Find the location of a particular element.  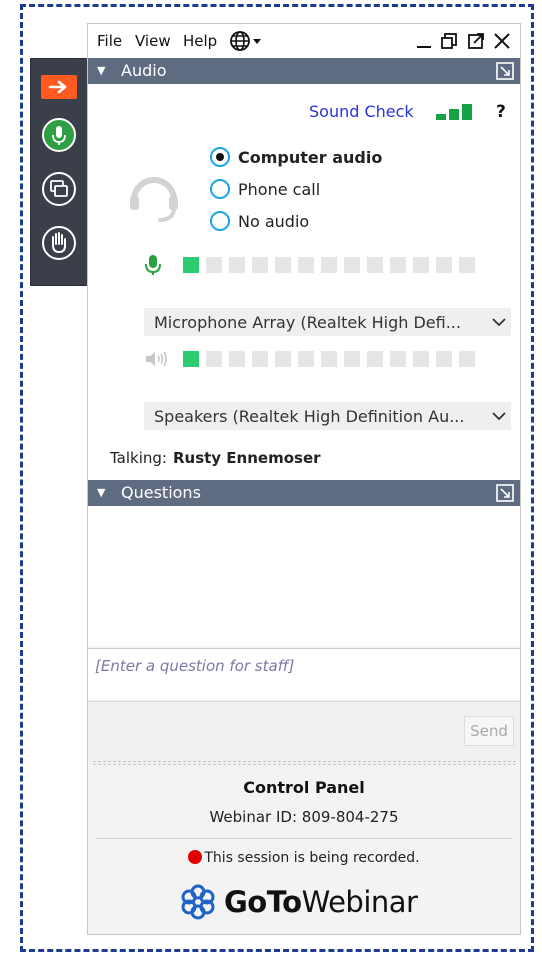

restore-icon is located at coordinates (449, 41).